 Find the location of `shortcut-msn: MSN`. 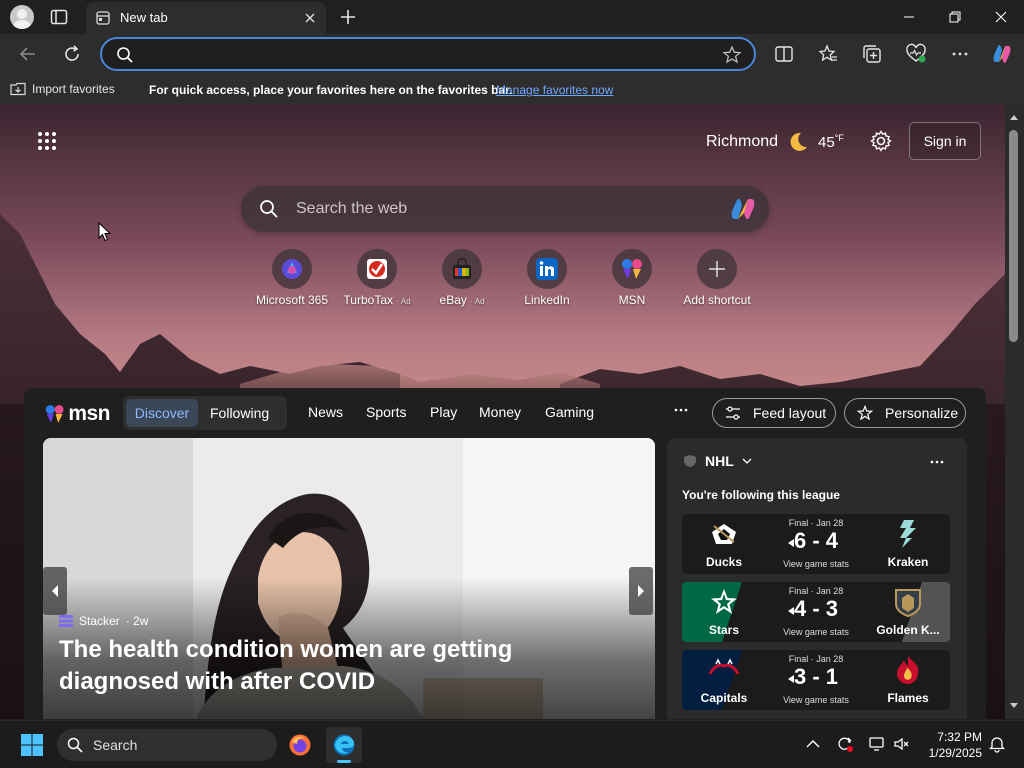

shortcut-msn: MSN is located at coordinates (632, 279).